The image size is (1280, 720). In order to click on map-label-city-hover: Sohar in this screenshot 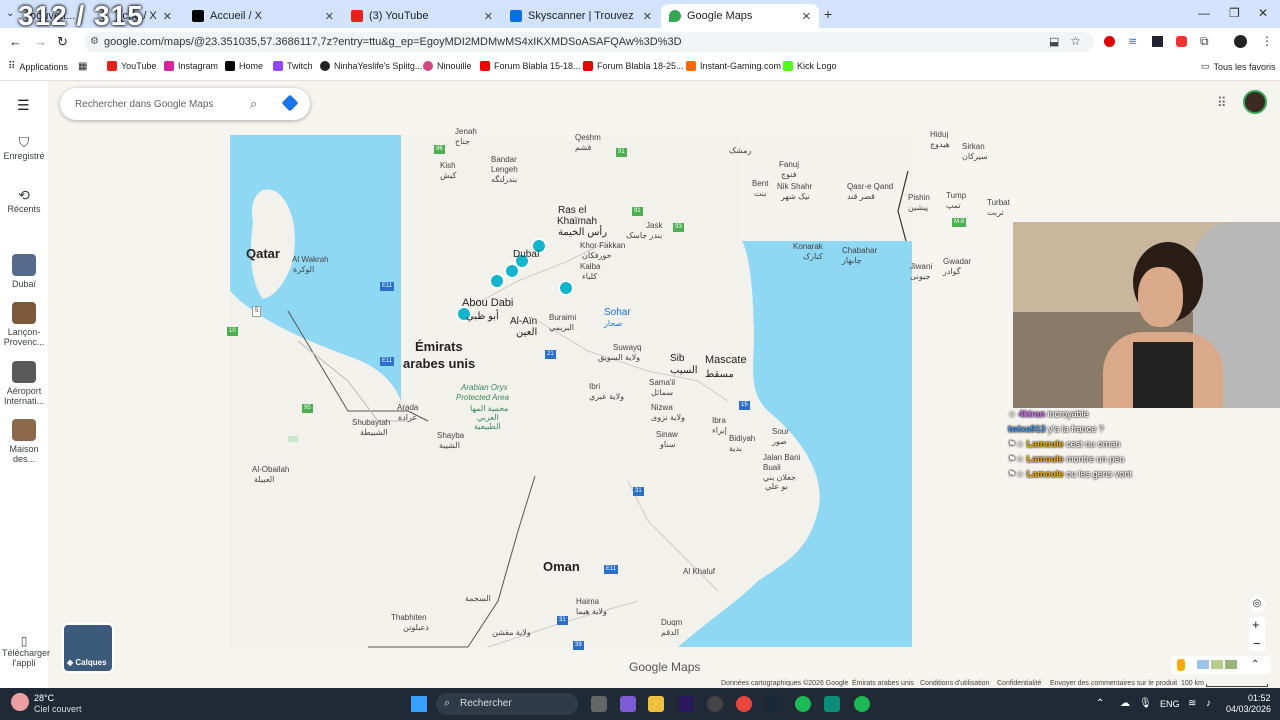, I will do `click(617, 312)`.